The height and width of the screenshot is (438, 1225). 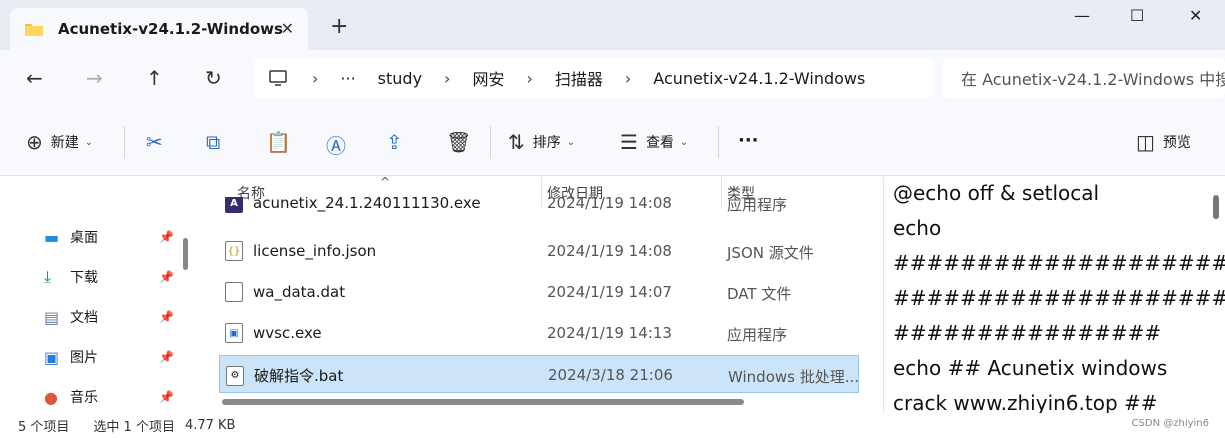 I want to click on sidebar-item-label: 音乐, so click(x=84, y=398).